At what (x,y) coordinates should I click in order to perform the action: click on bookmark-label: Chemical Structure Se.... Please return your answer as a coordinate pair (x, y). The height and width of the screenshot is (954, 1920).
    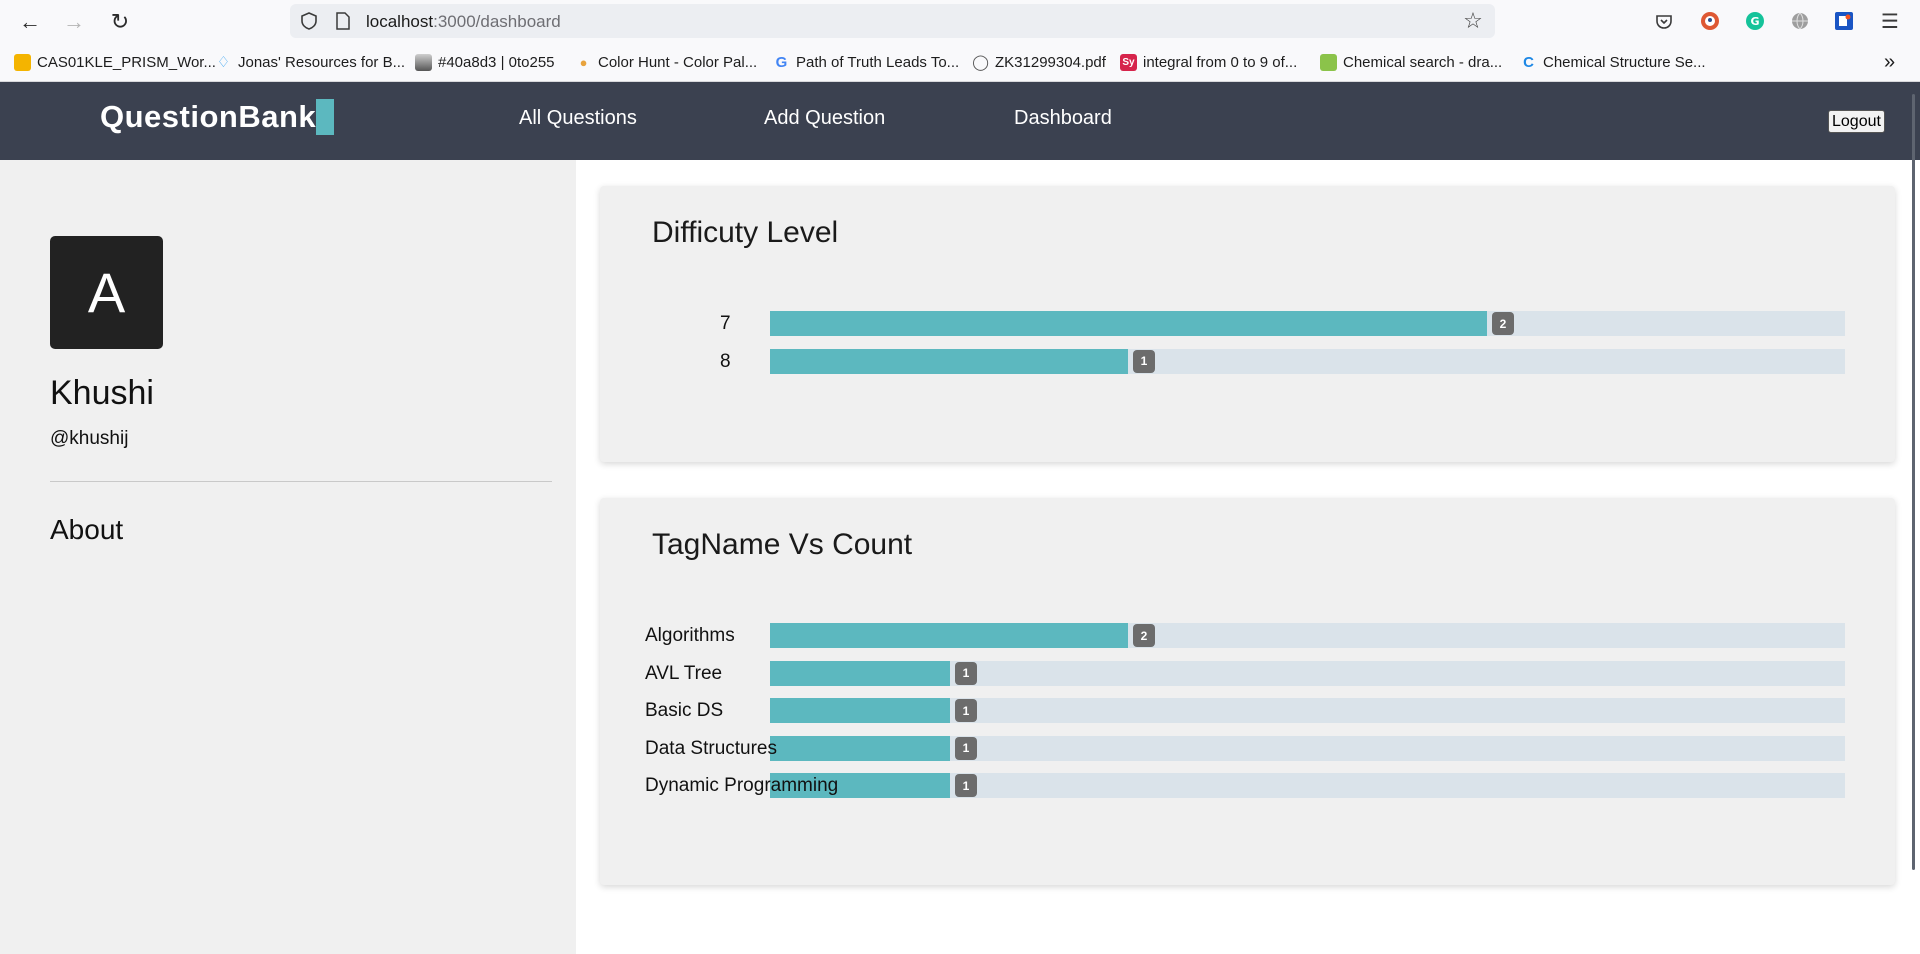
    Looking at the image, I should click on (1624, 62).